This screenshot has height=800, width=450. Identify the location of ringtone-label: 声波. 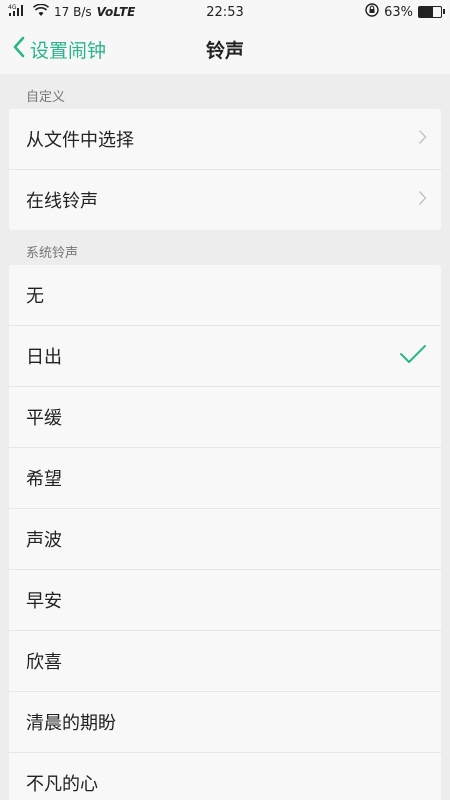
(44, 540).